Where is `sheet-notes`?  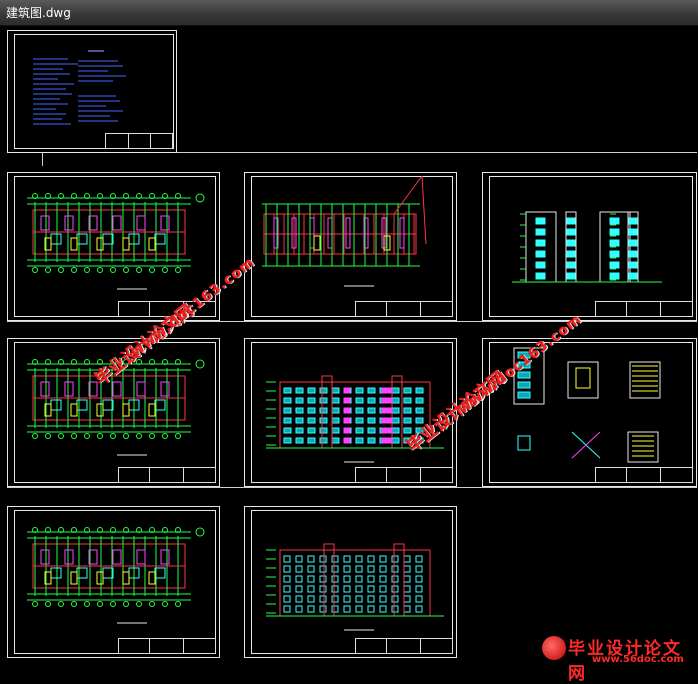
sheet-notes is located at coordinates (92, 91).